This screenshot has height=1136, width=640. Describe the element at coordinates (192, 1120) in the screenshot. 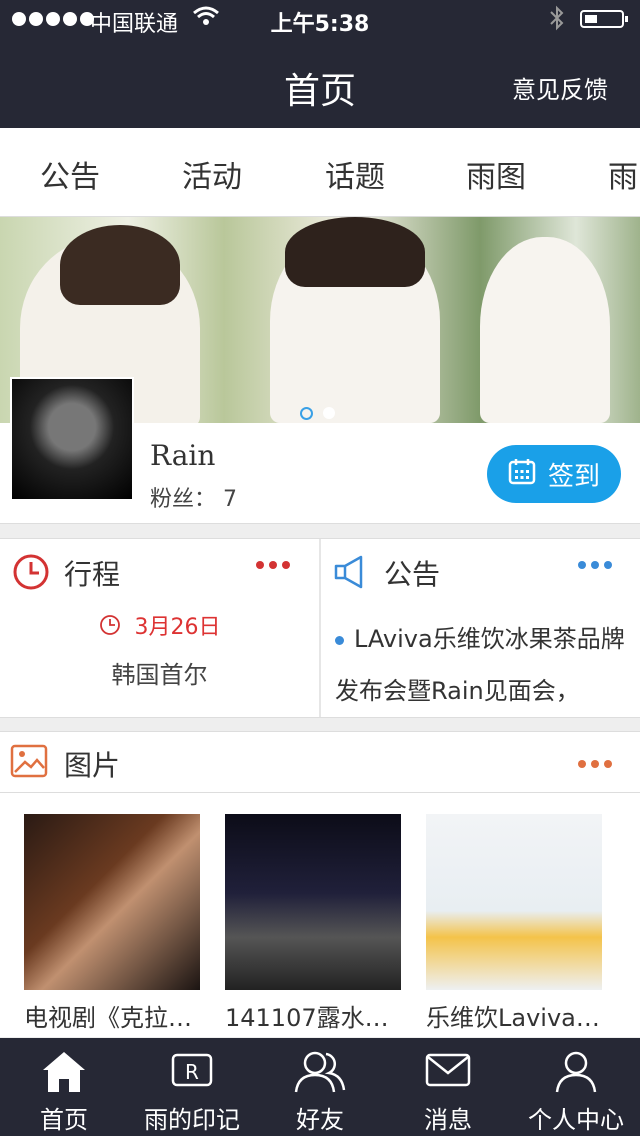

I see `tabbar-label: 雨的印记` at that location.